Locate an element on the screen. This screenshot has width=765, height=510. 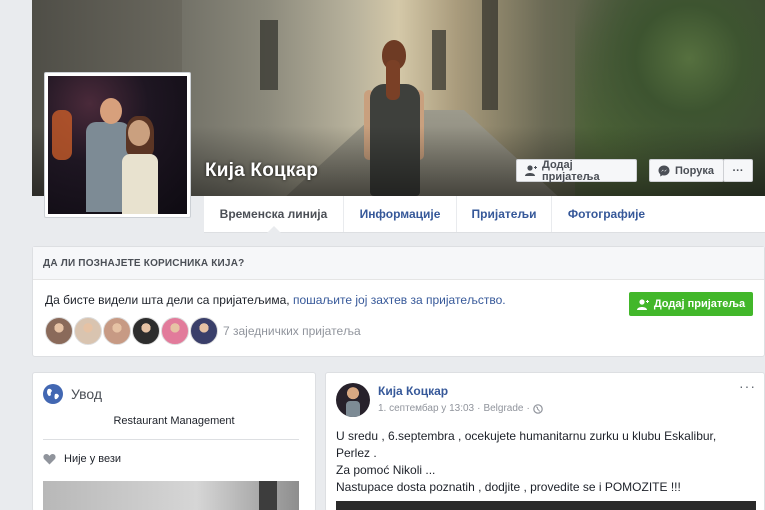
globe-icon is located at coordinates (53, 394).